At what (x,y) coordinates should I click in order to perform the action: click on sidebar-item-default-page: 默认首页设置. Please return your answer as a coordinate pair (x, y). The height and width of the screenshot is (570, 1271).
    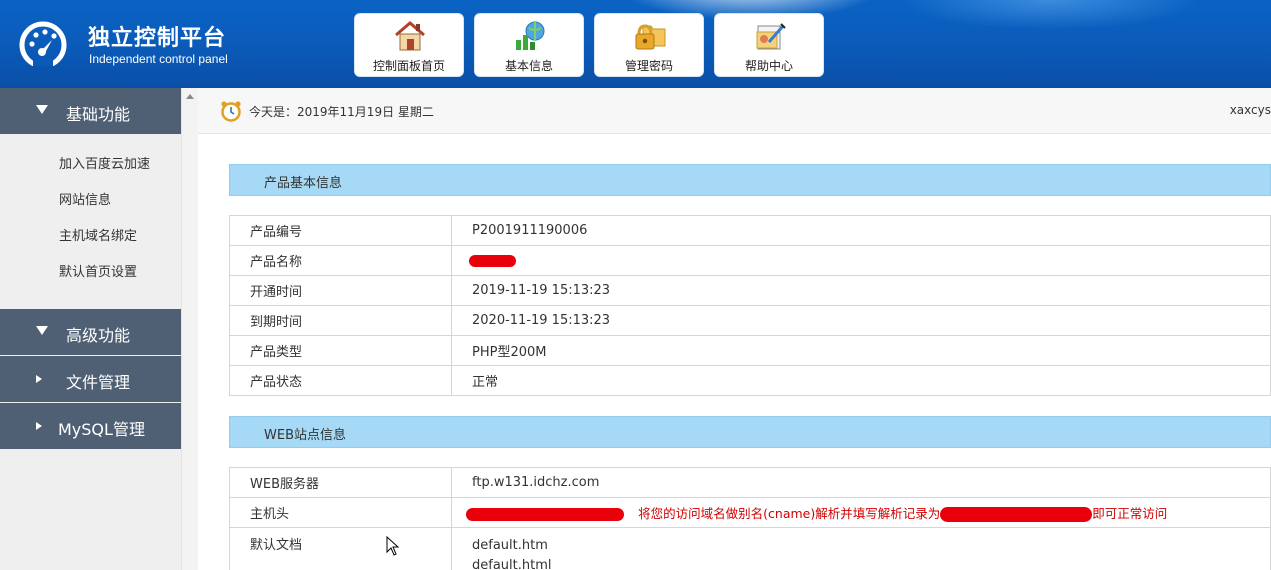
    Looking at the image, I should click on (98, 270).